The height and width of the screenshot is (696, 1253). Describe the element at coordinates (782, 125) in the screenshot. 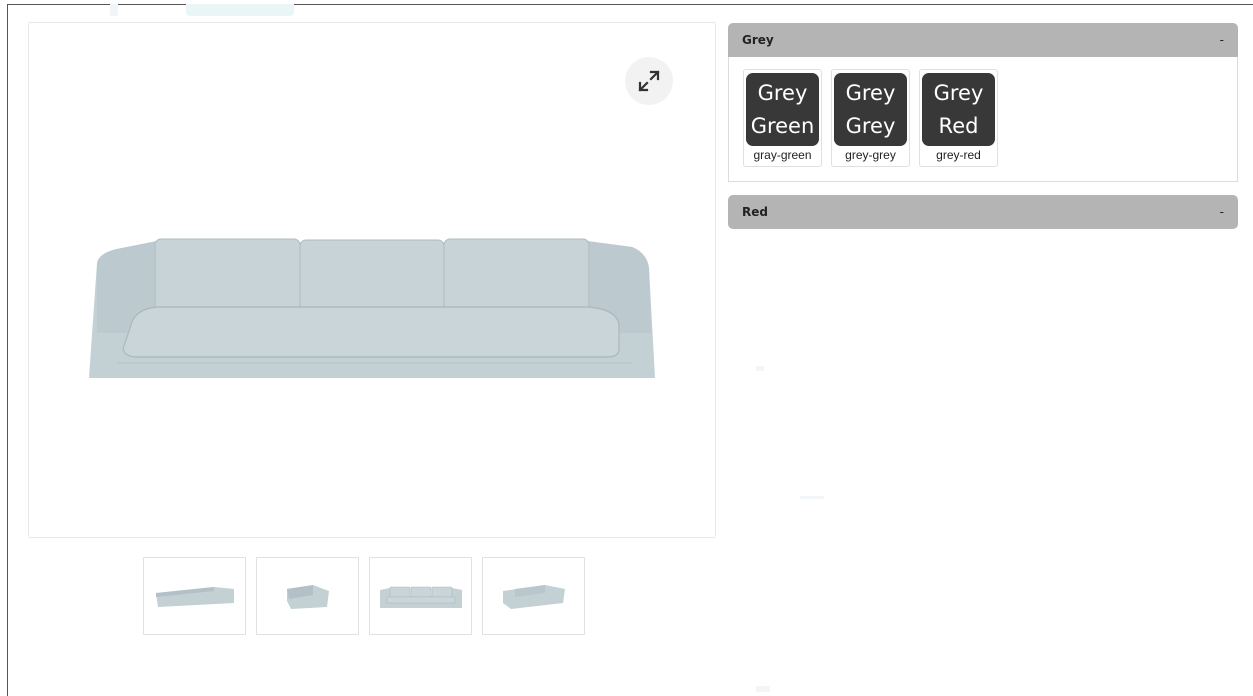

I see `swatch-tile-line2: Green` at that location.